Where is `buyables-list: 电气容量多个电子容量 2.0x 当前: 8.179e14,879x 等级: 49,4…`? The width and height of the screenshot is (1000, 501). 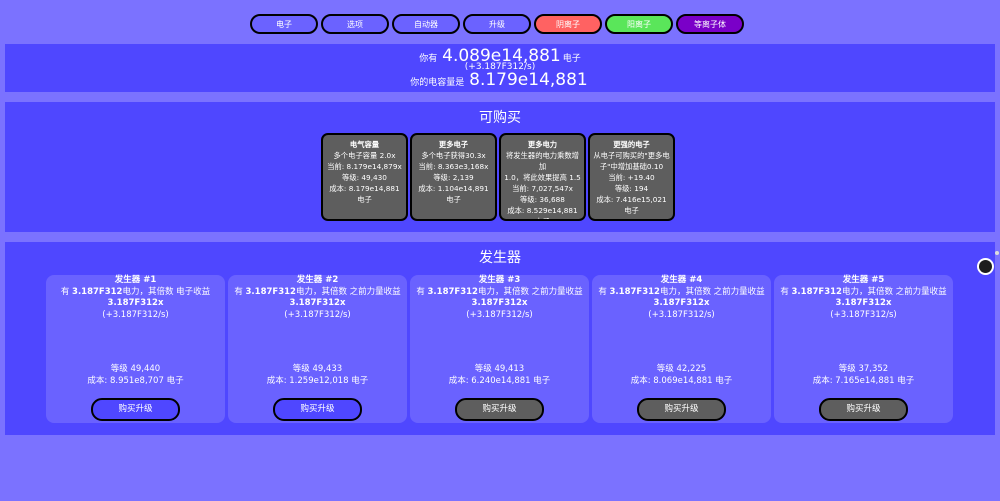 buyables-list: 电气容量多个电子容量 2.0x 当前: 8.179e14,879x 等级: 49,4… is located at coordinates (498, 177).